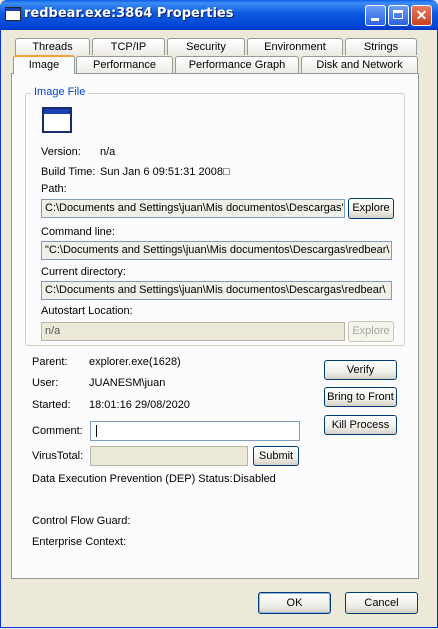 The image size is (438, 629). Describe the element at coordinates (135, 362) in the screenshot. I see `parent-value: explorer.exe(1628)` at that location.